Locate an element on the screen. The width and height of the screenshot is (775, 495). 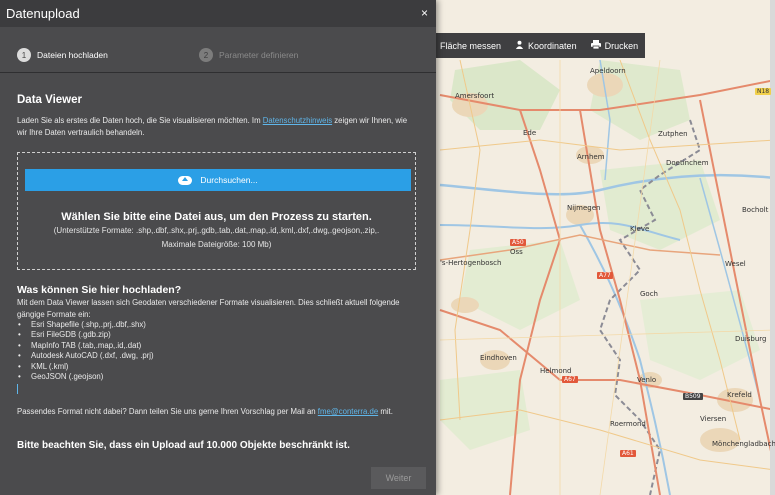
map-city-label: Goch is located at coordinates (649, 294).